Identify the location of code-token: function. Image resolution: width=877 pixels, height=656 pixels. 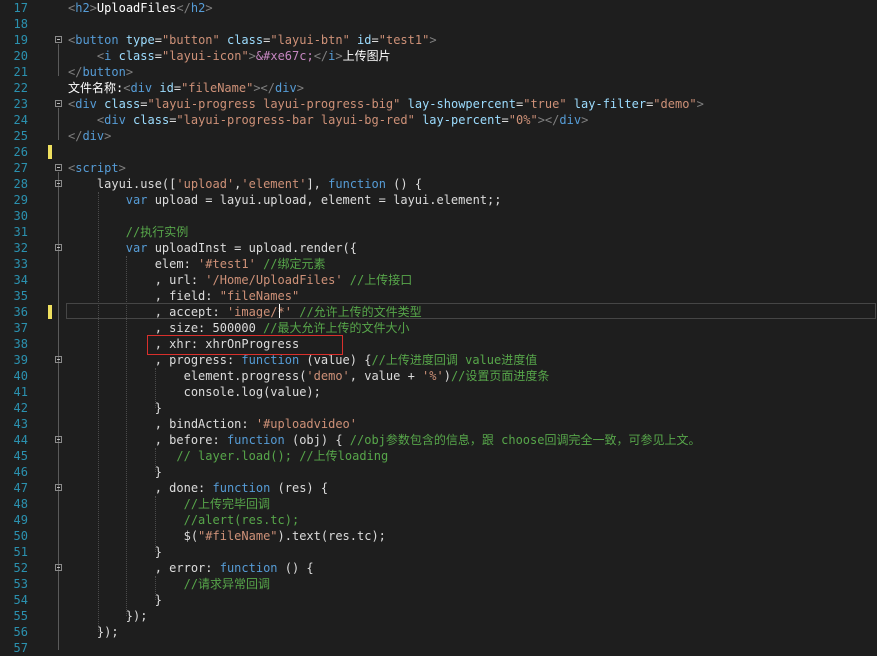
(357, 184).